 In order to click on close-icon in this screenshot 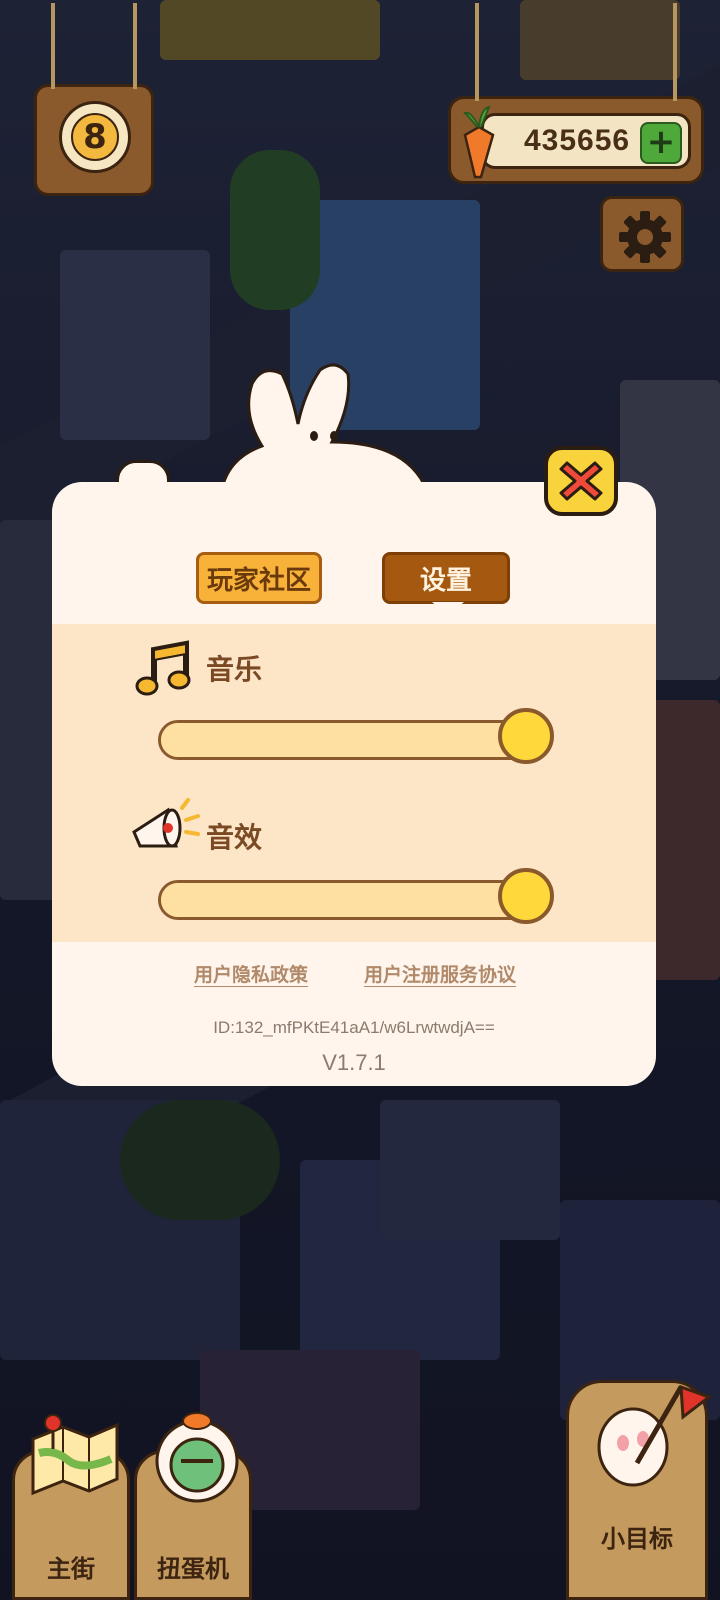, I will do `click(581, 481)`.